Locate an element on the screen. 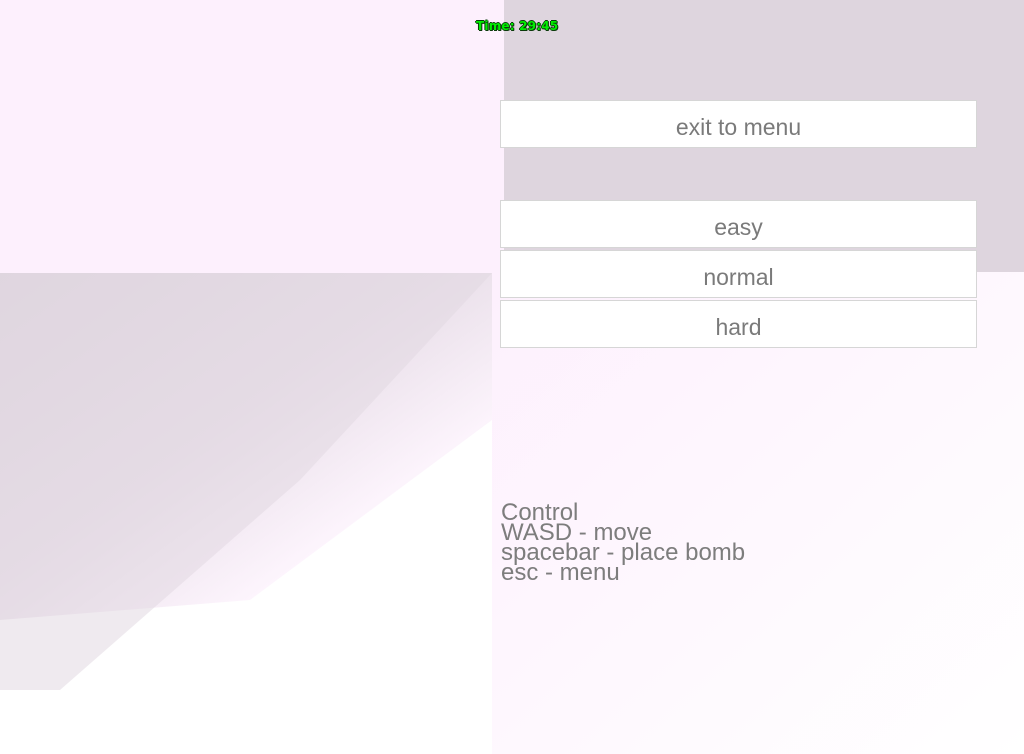 This screenshot has height=754, width=1024. difficulty-normal-button: normal is located at coordinates (738, 274).